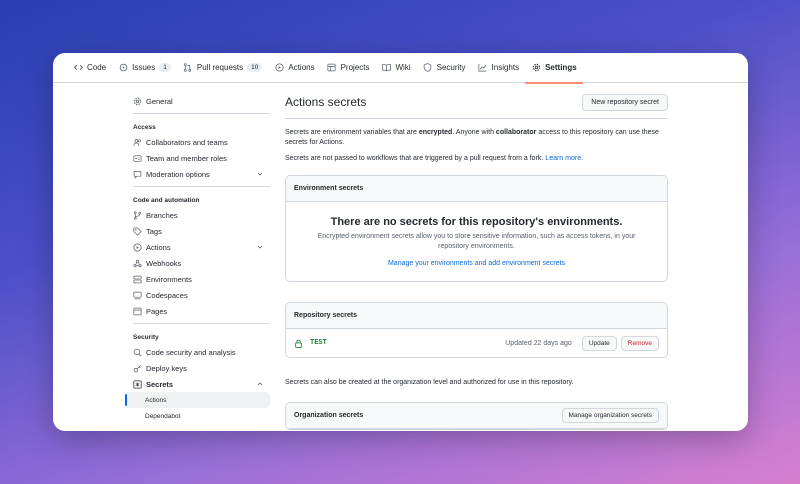  I want to click on sidebar-item-secrets: Secrets, so click(197, 384).